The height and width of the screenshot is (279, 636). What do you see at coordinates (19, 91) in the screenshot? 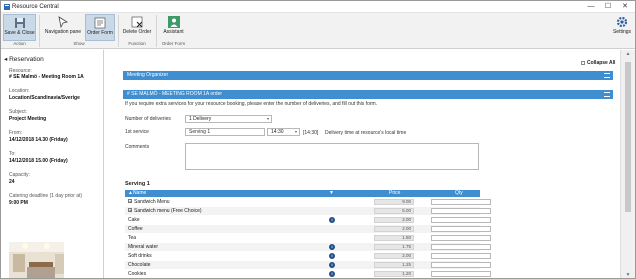
I see `location-label: Location:` at bounding box center [19, 91].